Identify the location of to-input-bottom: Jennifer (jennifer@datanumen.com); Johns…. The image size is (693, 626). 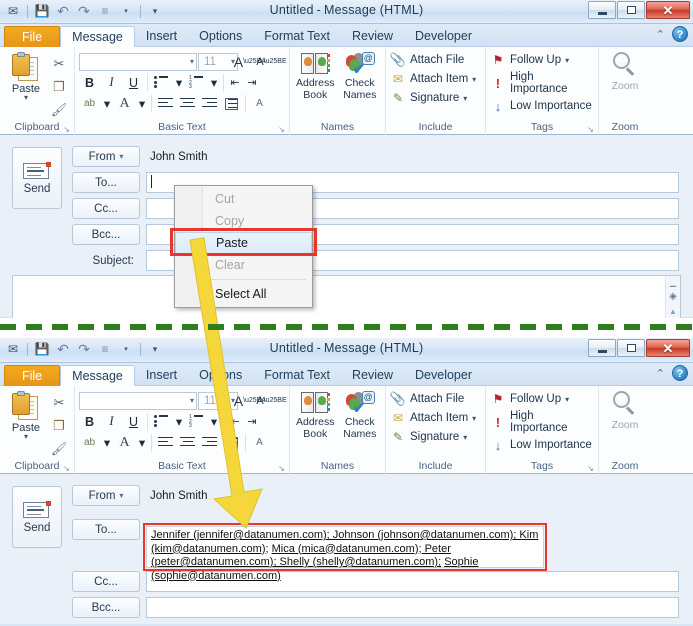
(345, 554).